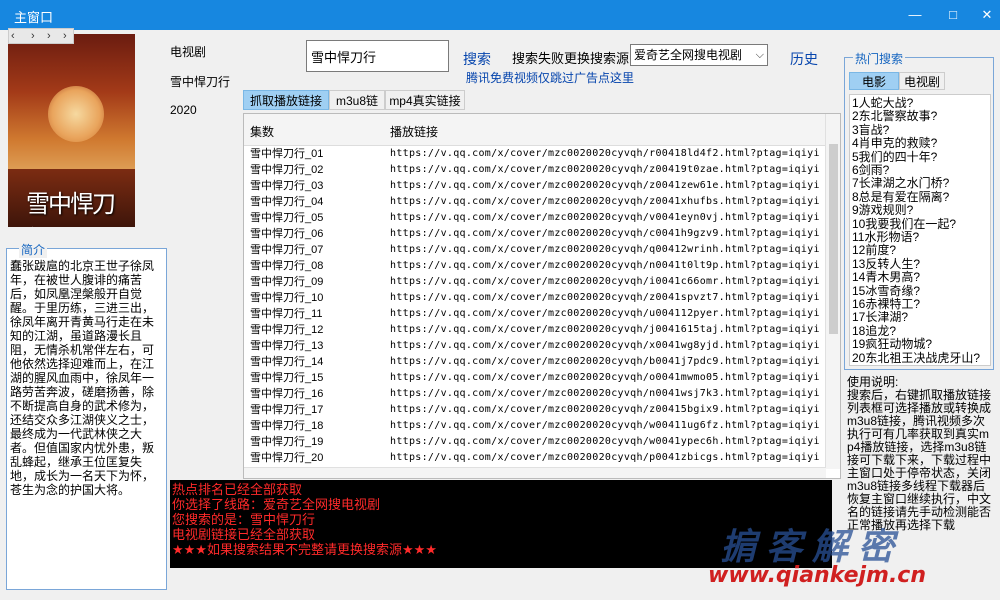 This screenshot has height=600, width=1000. Describe the element at coordinates (874, 81) in the screenshot. I see `tab-movies: 电影` at that location.